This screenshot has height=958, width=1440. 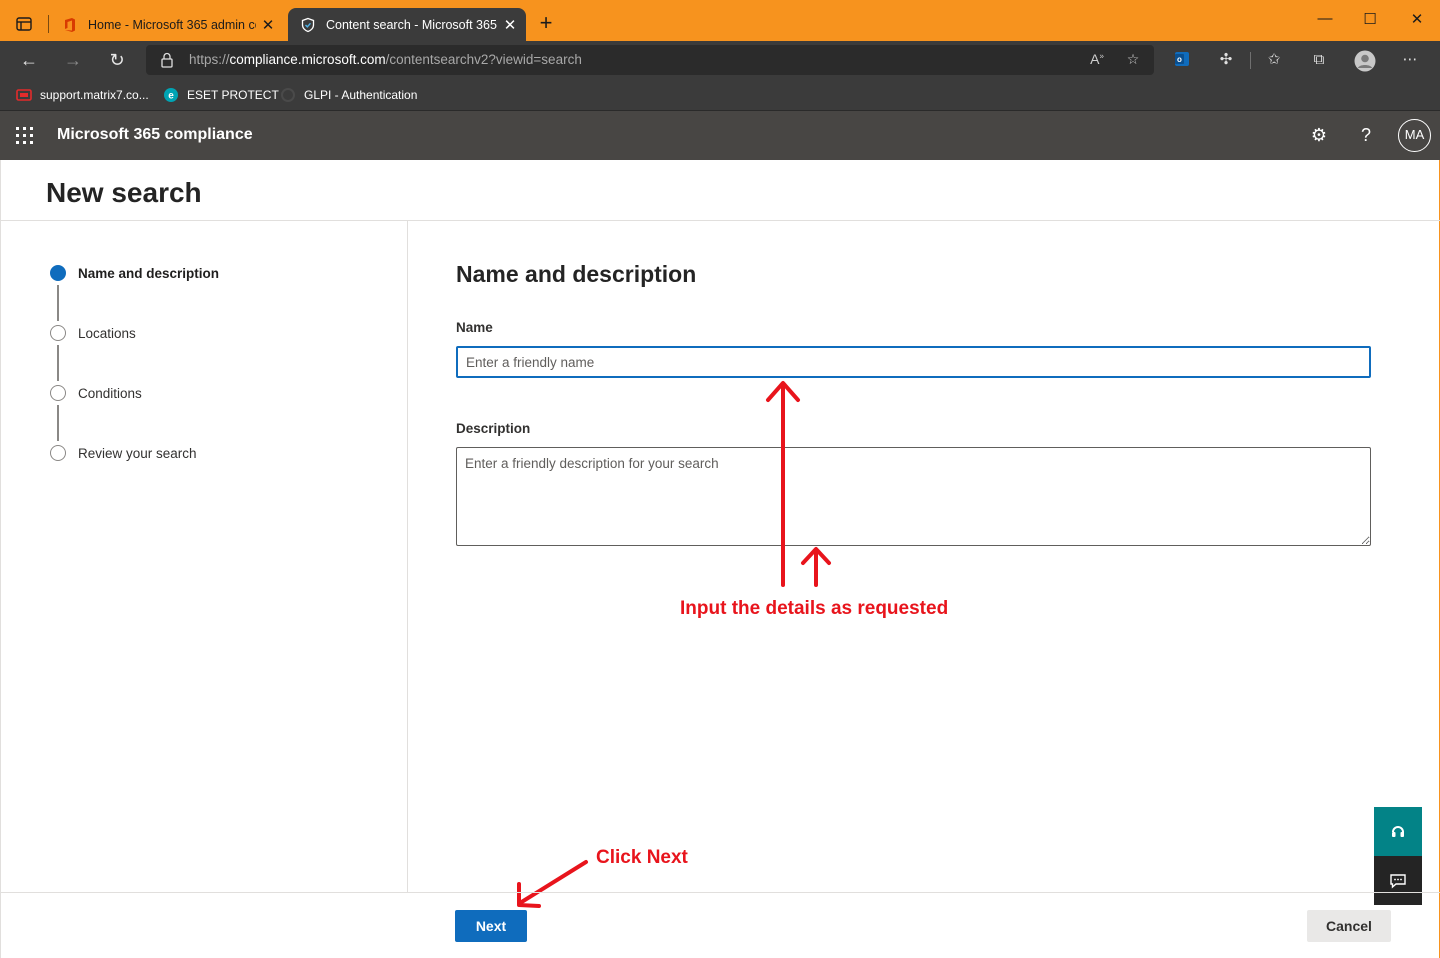 I want to click on bookmark-label: ESET PROTECT, so click(x=233, y=95).